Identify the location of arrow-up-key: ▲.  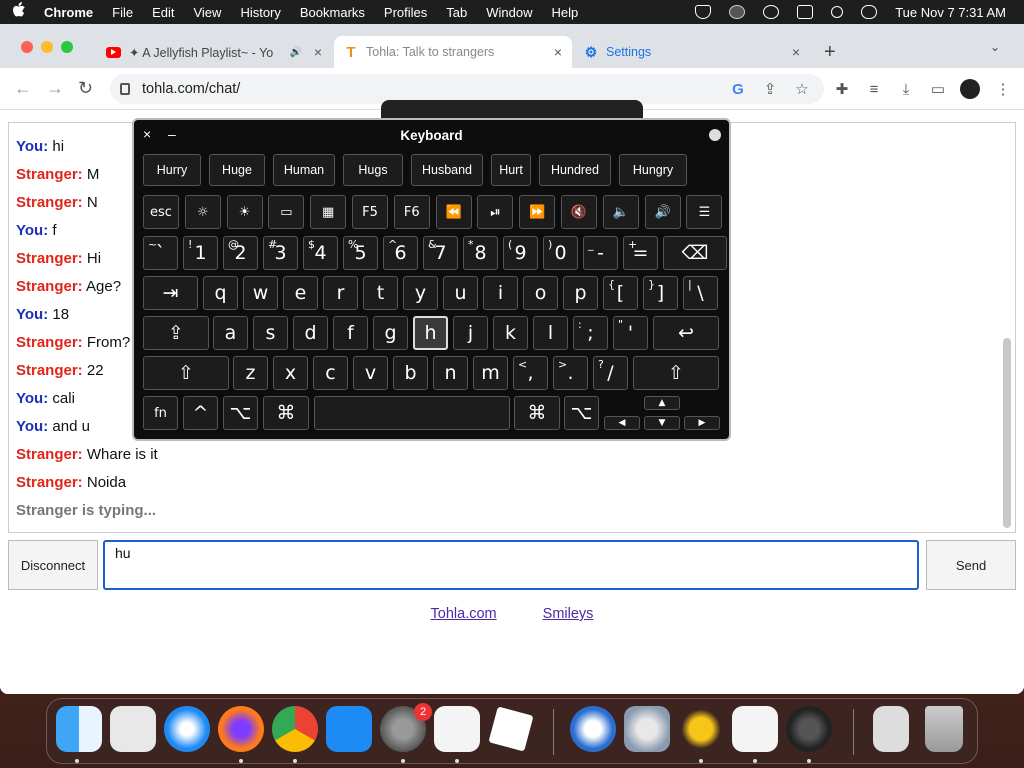
(662, 403).